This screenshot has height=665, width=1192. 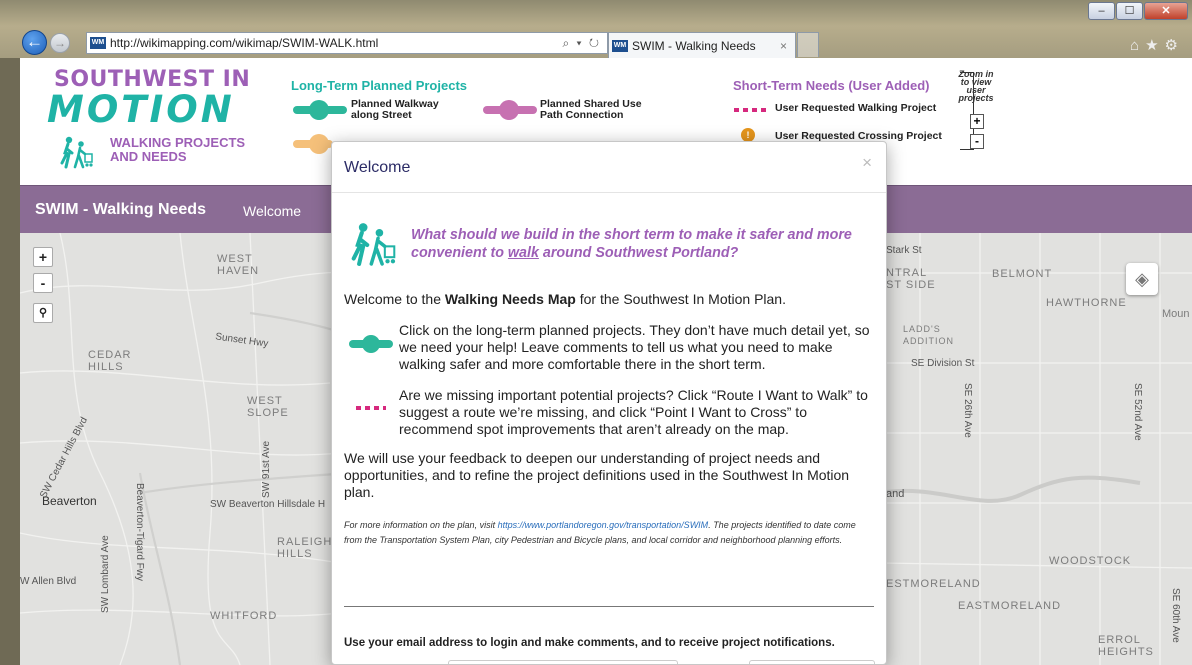 What do you see at coordinates (523, 253) in the screenshot?
I see `question-emphasis: walk` at bounding box center [523, 253].